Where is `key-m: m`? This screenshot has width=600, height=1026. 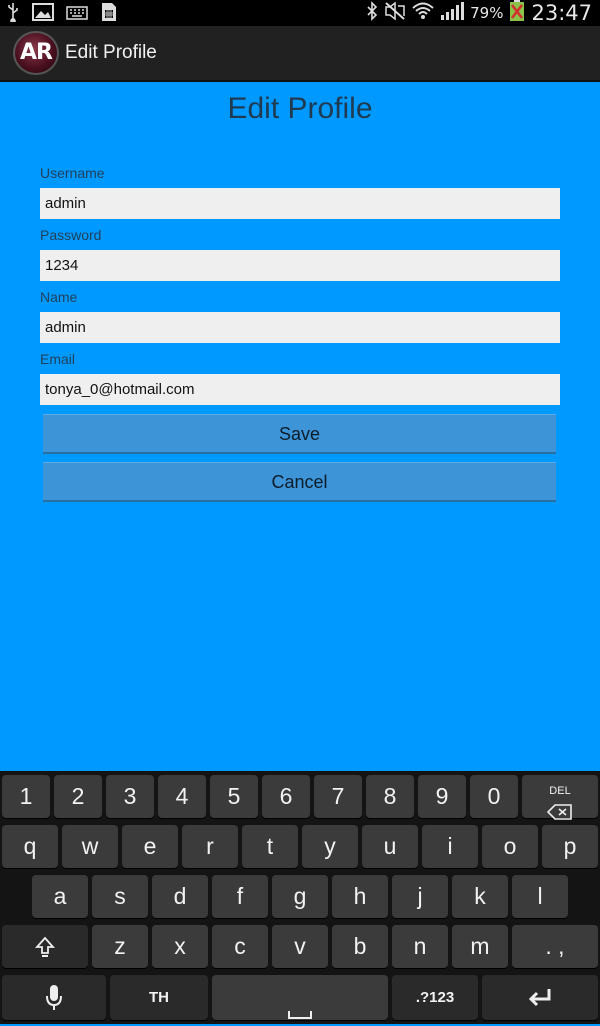
key-m: m is located at coordinates (480, 946).